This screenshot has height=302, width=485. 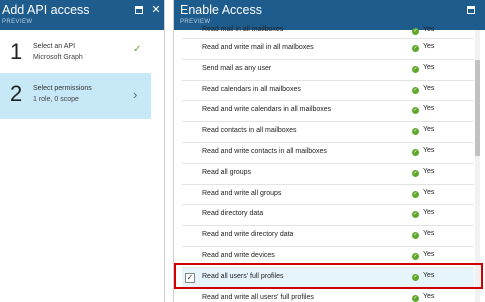 What do you see at coordinates (328, 195) in the screenshot?
I see `permission-row: Read and write all groups ✓ Yes` at bounding box center [328, 195].